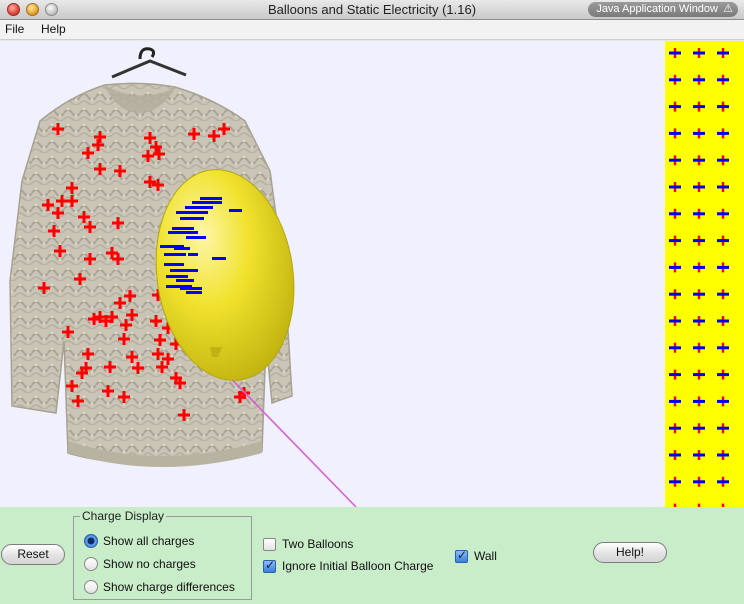 Image resolution: width=744 pixels, height=604 pixels. What do you see at coordinates (657, 9) in the screenshot?
I see `java-badge-label: Java Application Window` at bounding box center [657, 9].